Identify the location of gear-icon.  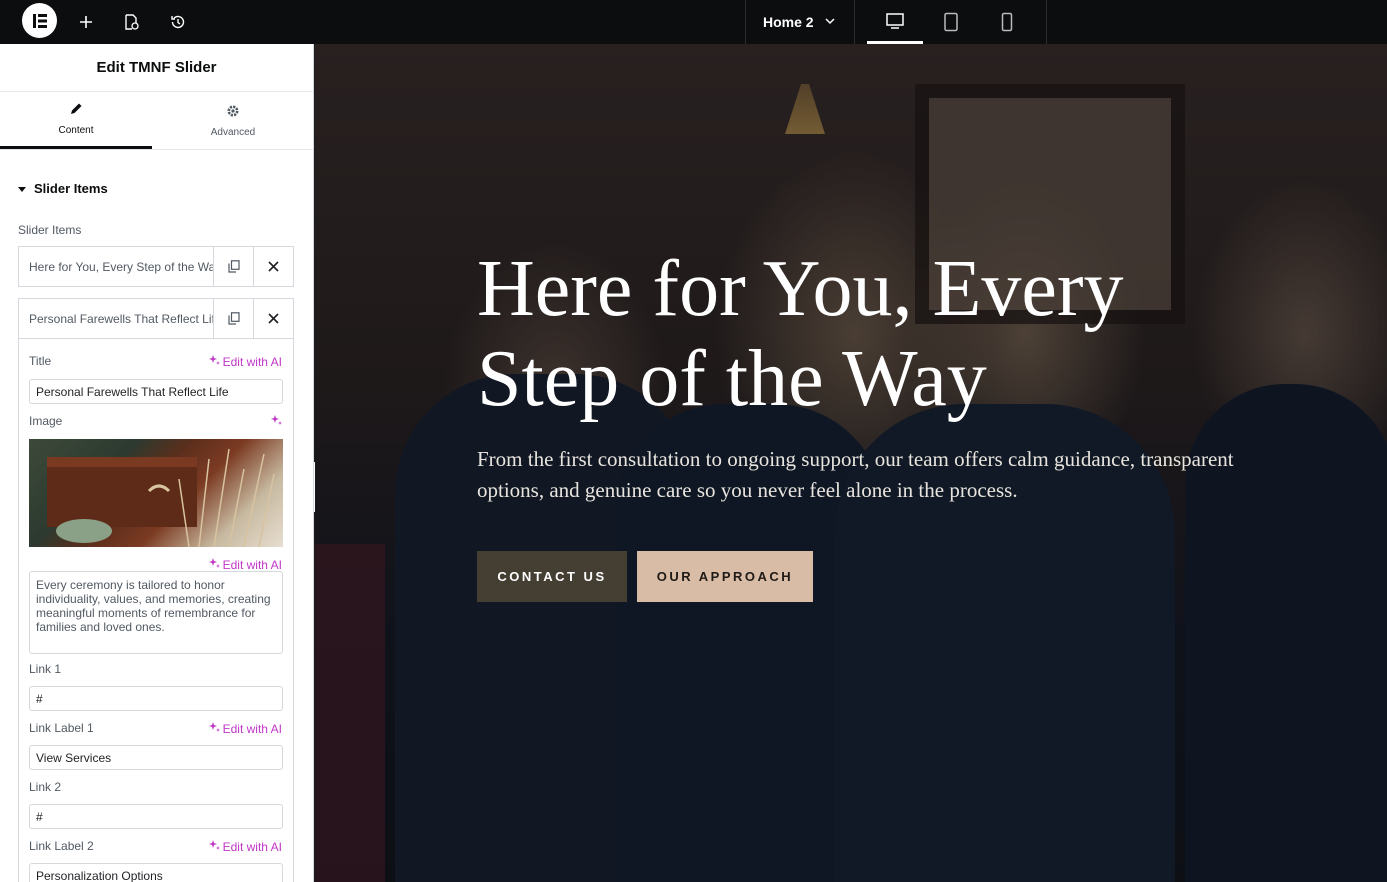
(233, 112).